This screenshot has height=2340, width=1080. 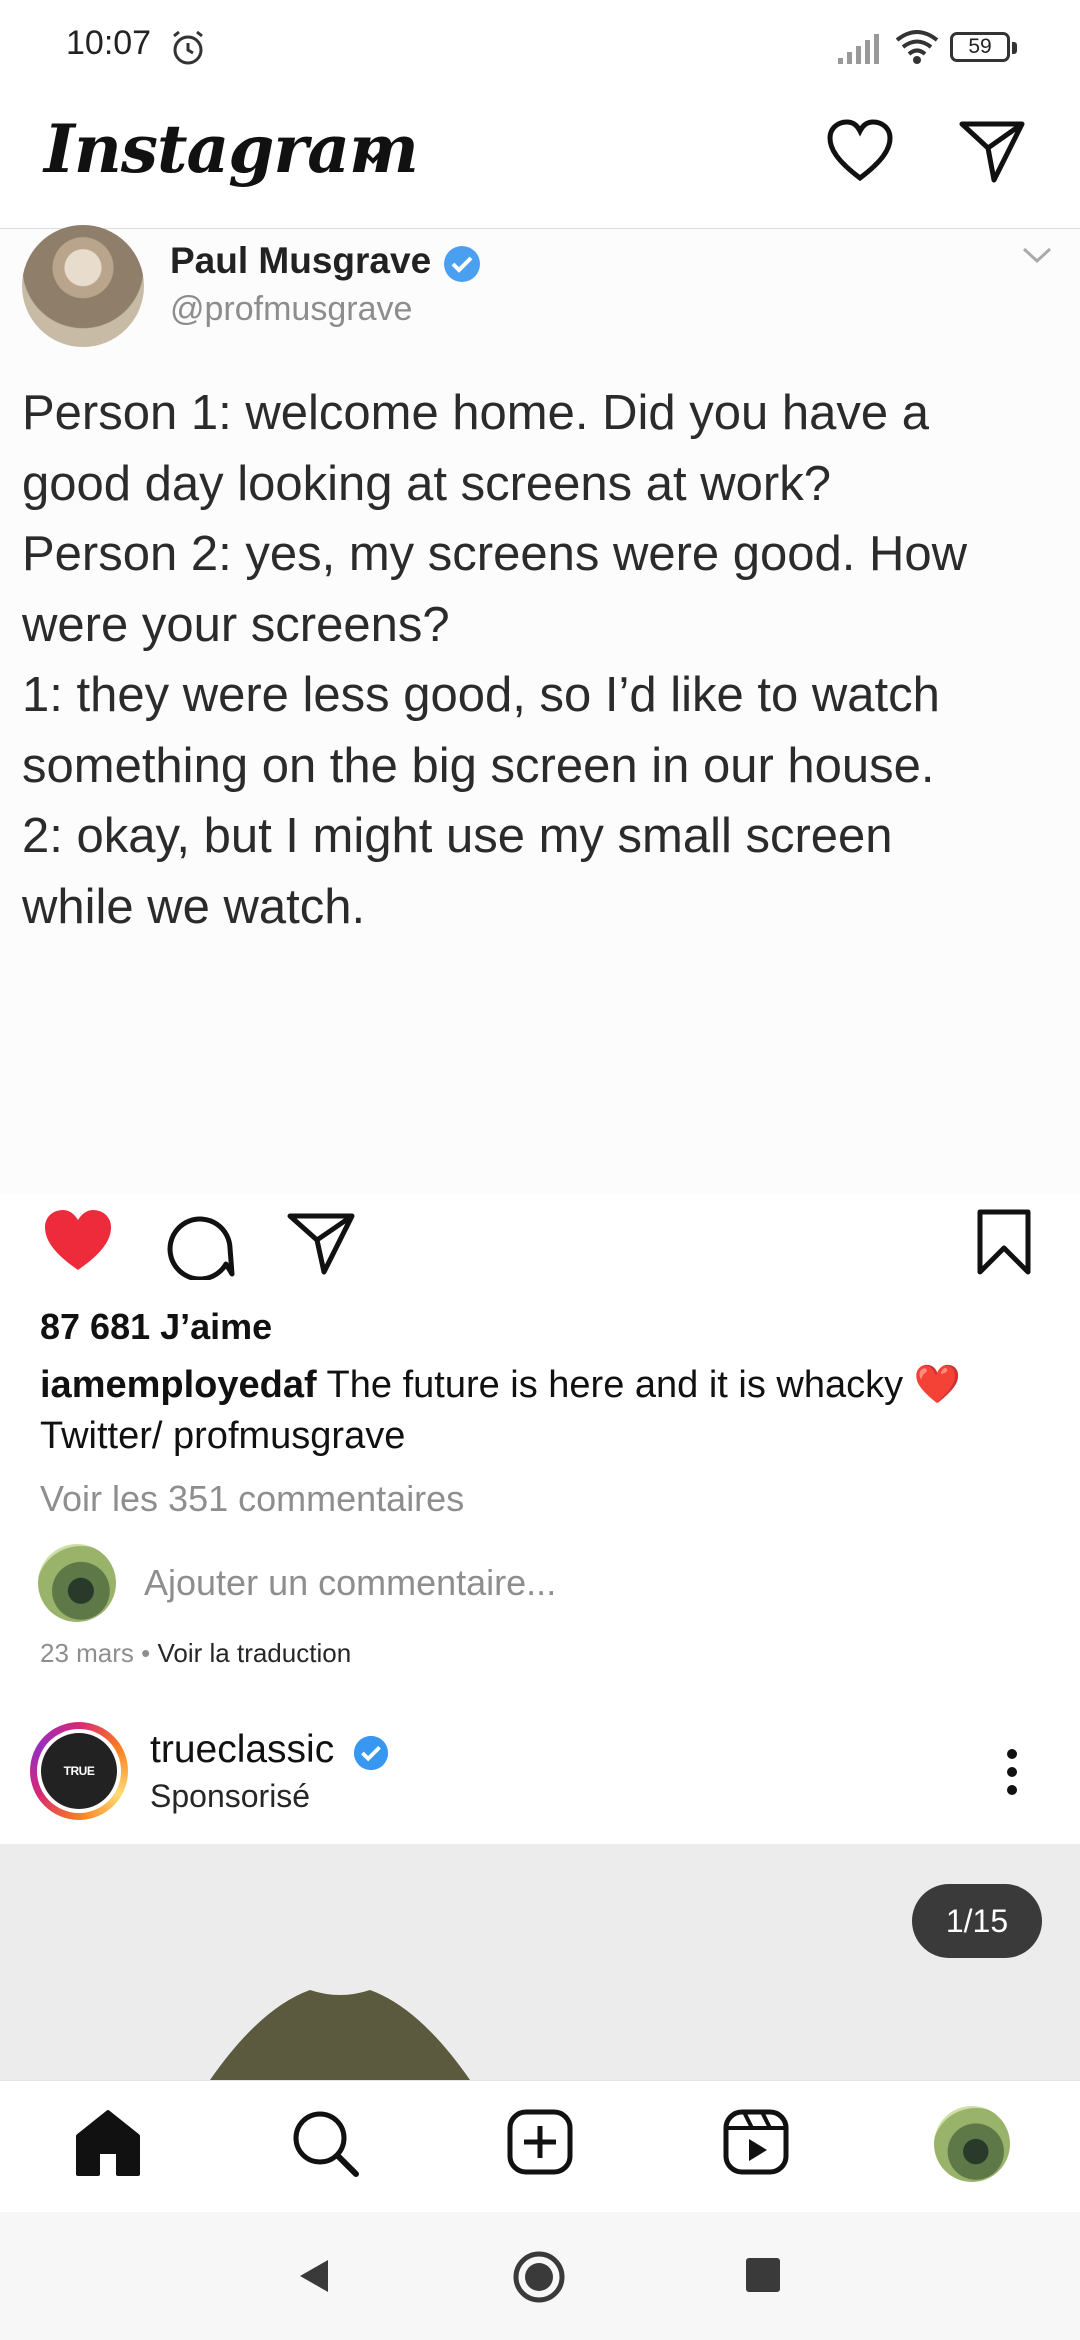 I want to click on sponsored-media, so click(x=540, y=1962).